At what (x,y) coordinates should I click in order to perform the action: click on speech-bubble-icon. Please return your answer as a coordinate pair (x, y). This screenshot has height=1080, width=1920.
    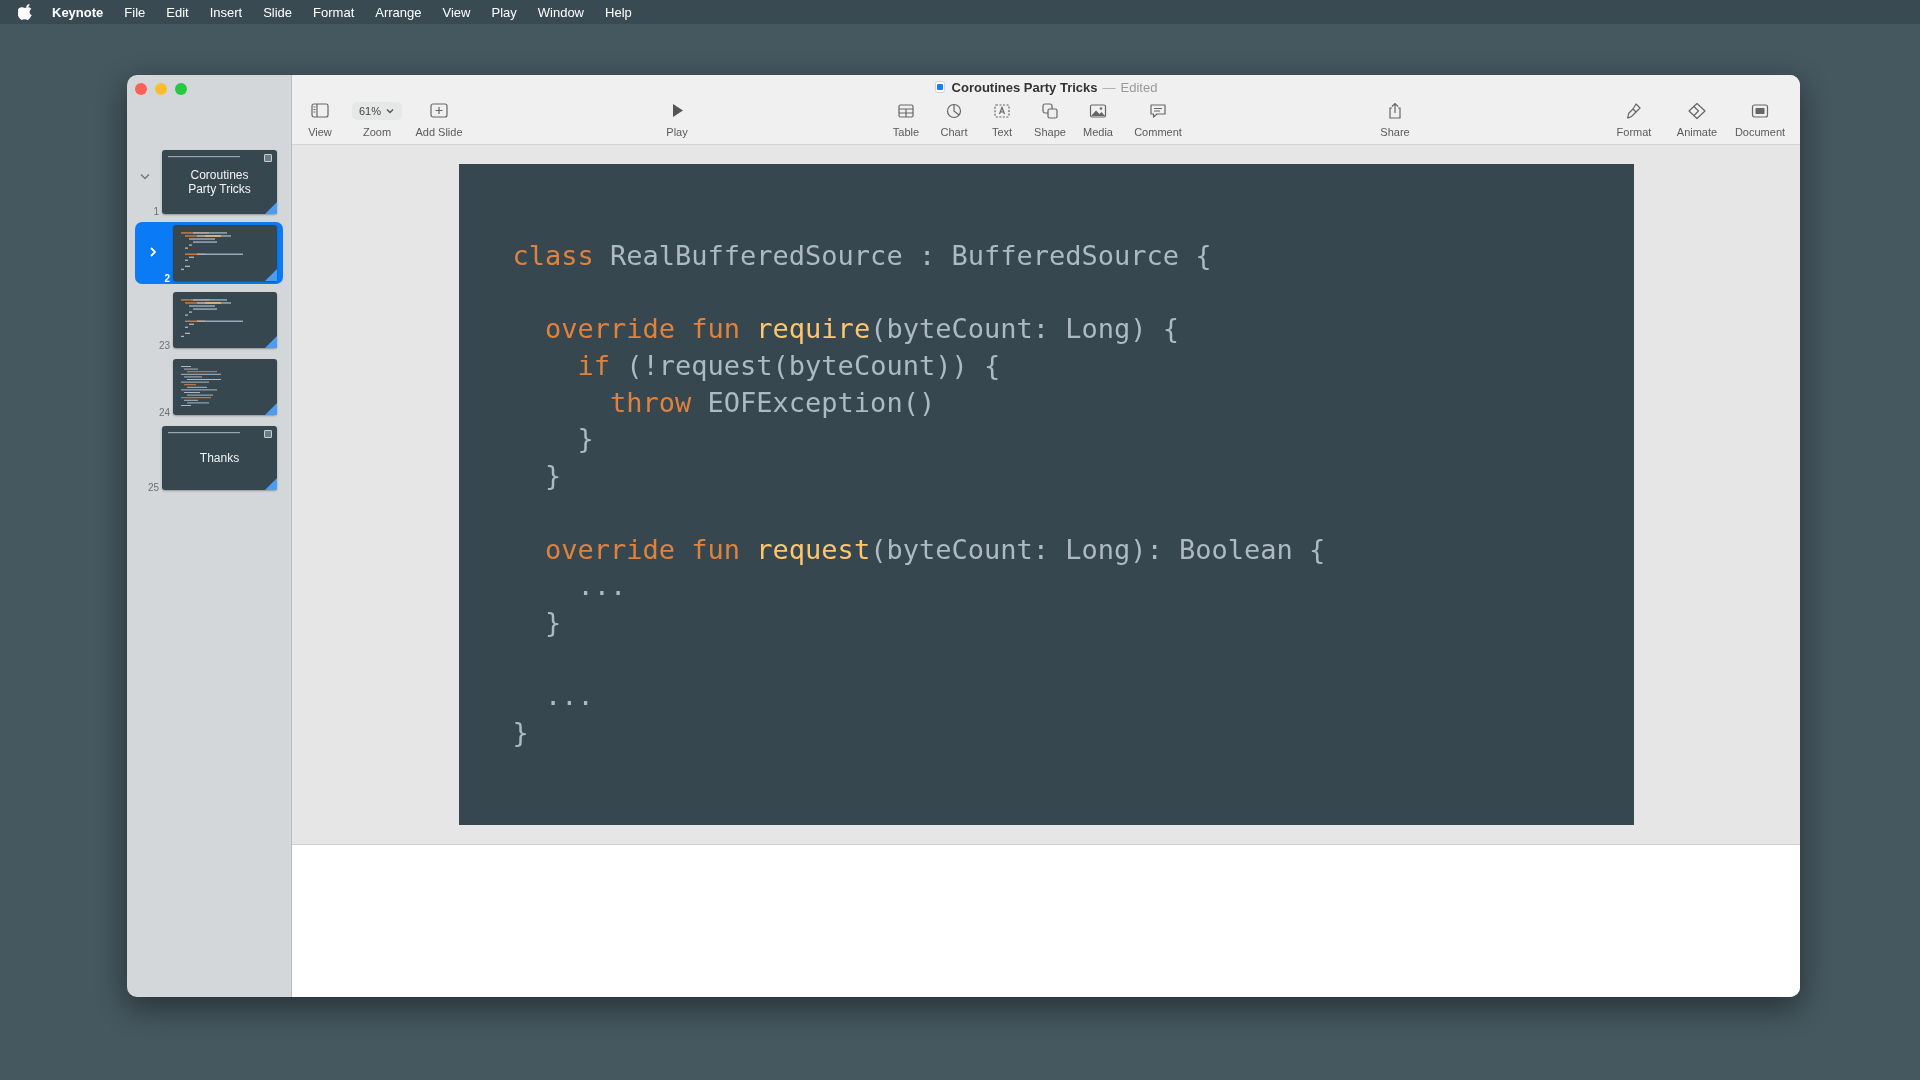
    Looking at the image, I should click on (1158, 111).